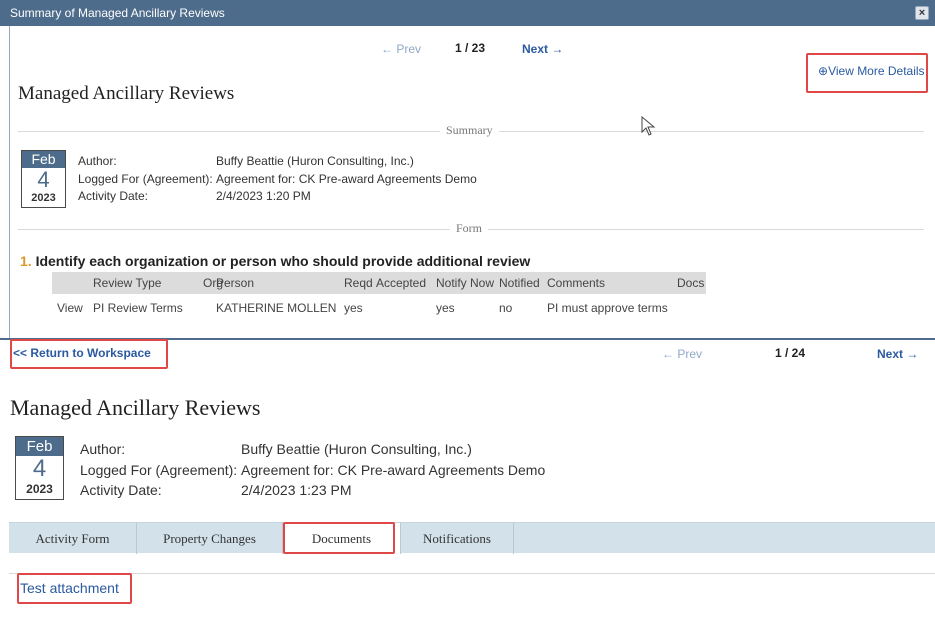  I want to click on tab-property-changes: Property Changes, so click(210, 538).